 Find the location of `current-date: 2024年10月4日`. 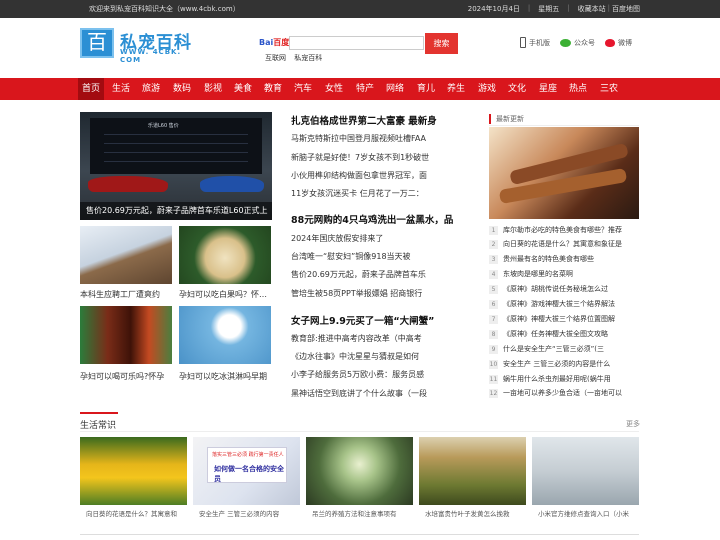

current-date: 2024年10月4日 is located at coordinates (493, 9).